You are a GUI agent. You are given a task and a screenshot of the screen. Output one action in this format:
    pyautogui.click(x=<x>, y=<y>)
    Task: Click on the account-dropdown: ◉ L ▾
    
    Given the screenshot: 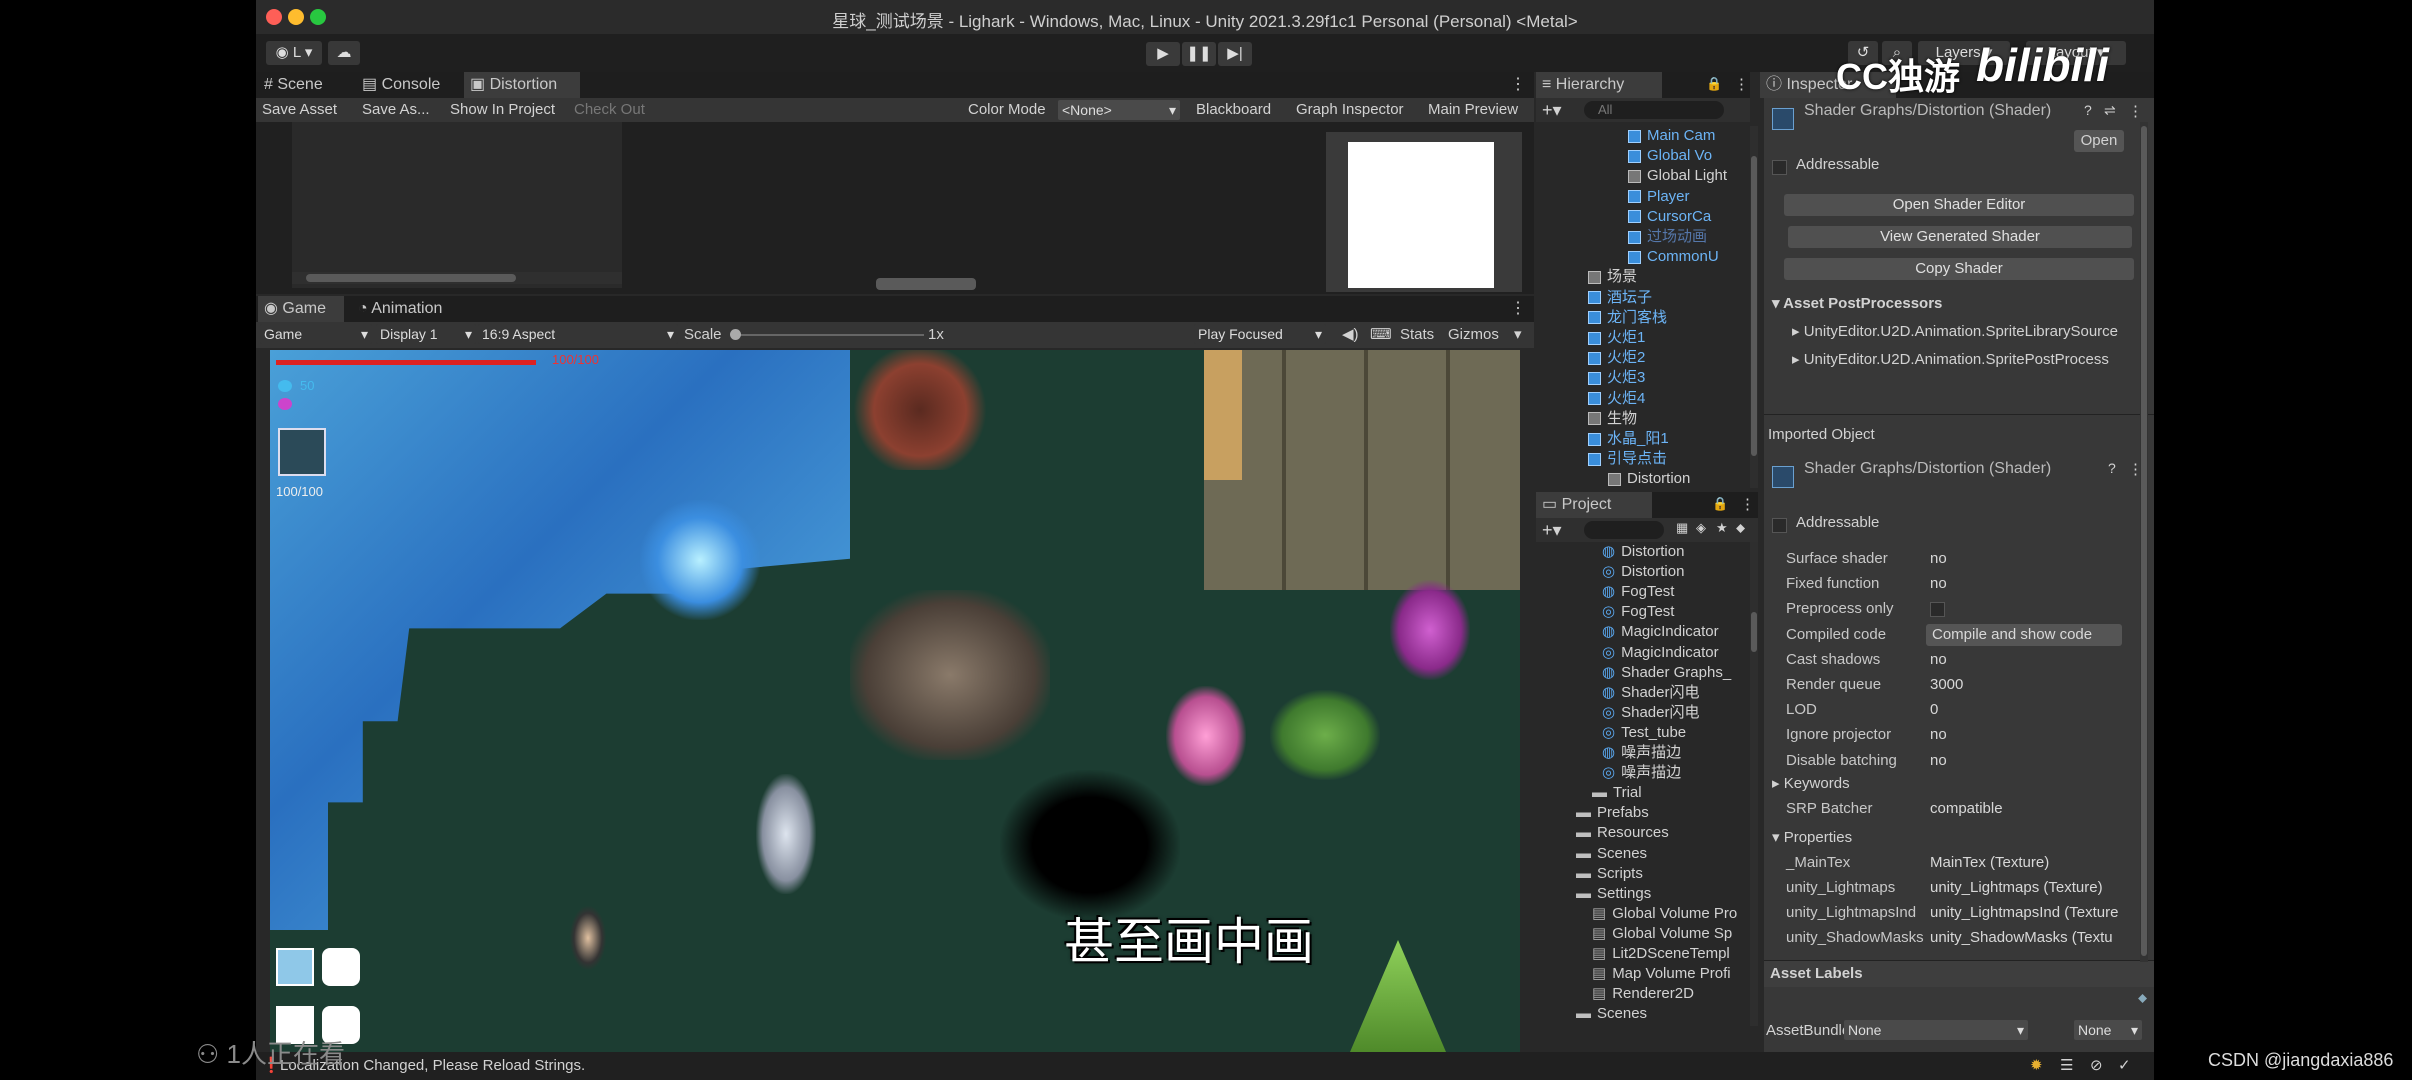 What is the action you would take?
    pyautogui.click(x=294, y=53)
    